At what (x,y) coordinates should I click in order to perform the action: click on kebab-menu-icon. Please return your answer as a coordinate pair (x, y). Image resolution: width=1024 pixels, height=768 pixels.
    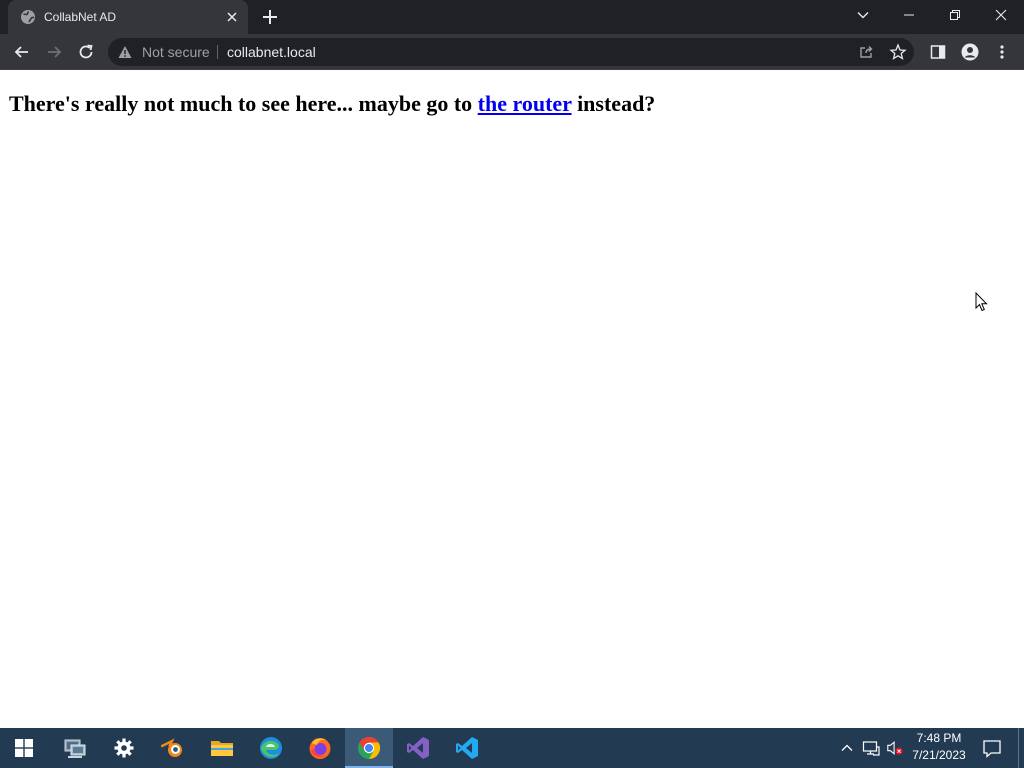
    Looking at the image, I should click on (1002, 52).